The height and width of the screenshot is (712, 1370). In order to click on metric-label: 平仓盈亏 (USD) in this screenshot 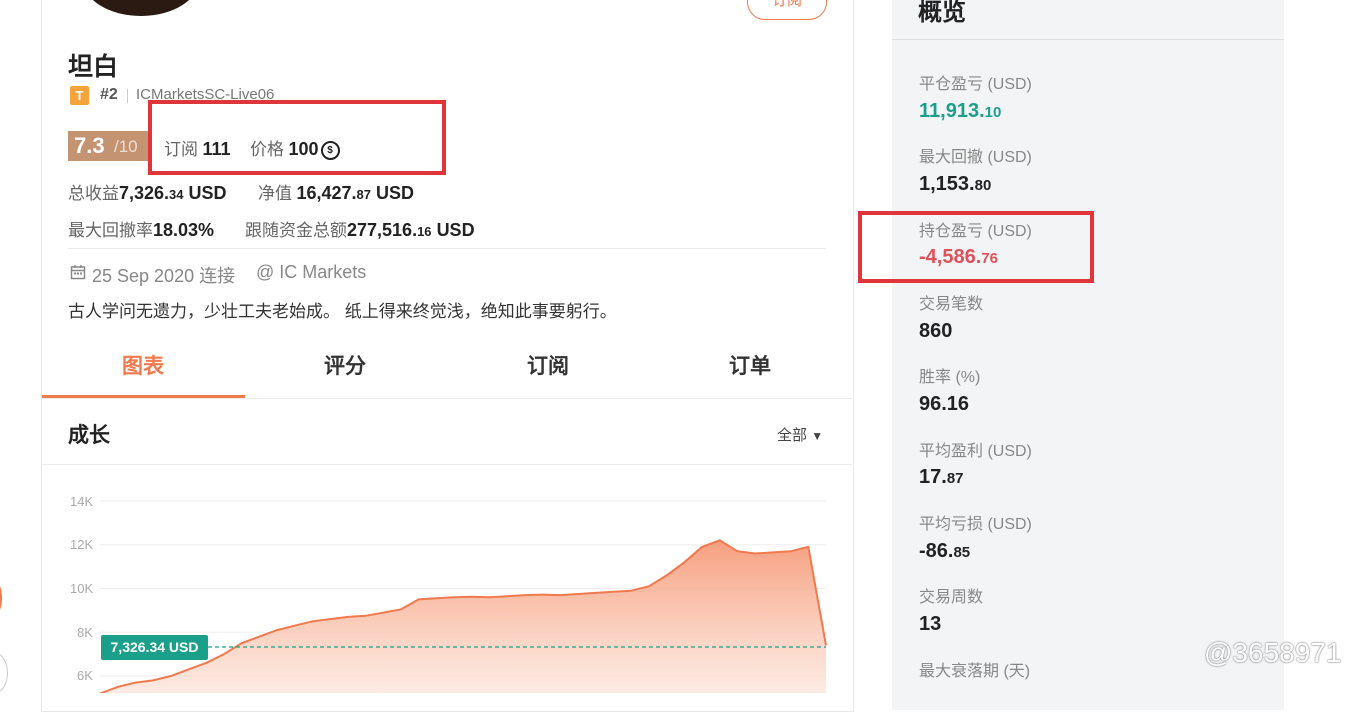, I will do `click(975, 84)`.